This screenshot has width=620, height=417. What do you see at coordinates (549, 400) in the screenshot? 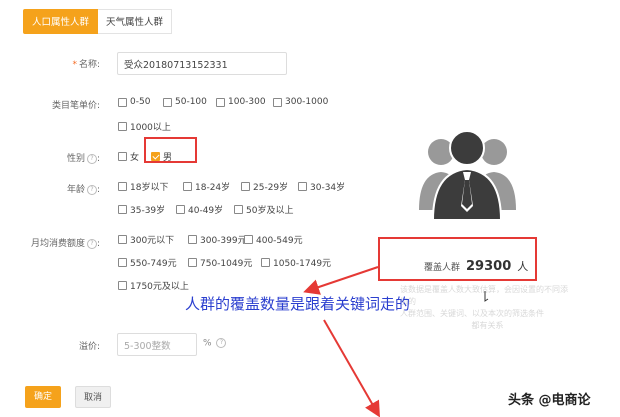
I see `watermark: 头条 @电商论` at bounding box center [549, 400].